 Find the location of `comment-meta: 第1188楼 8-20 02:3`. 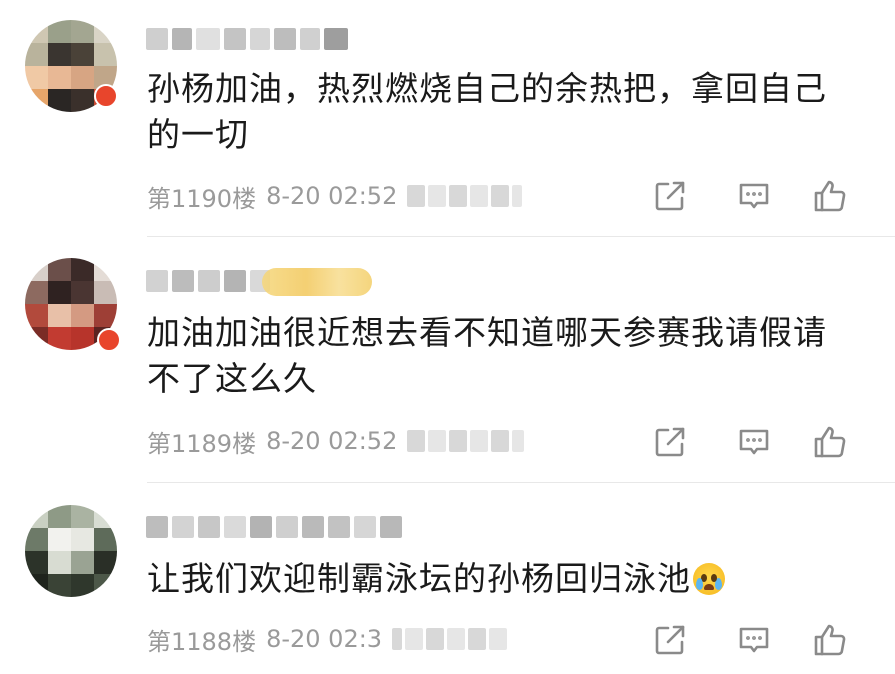

comment-meta: 第1188楼 8-20 02:3 is located at coordinates (327, 639).